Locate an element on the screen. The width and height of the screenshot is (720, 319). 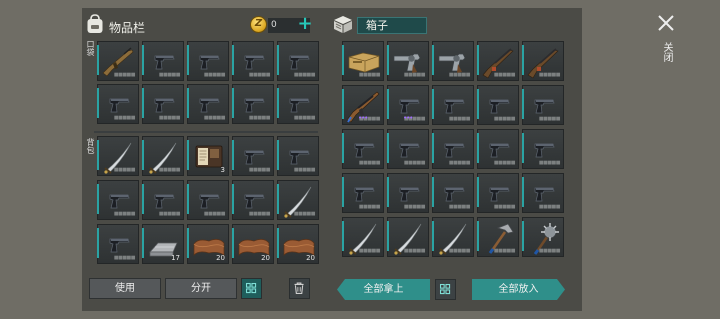
backpack-section-label: 背包 is located at coordinates (90, 146).